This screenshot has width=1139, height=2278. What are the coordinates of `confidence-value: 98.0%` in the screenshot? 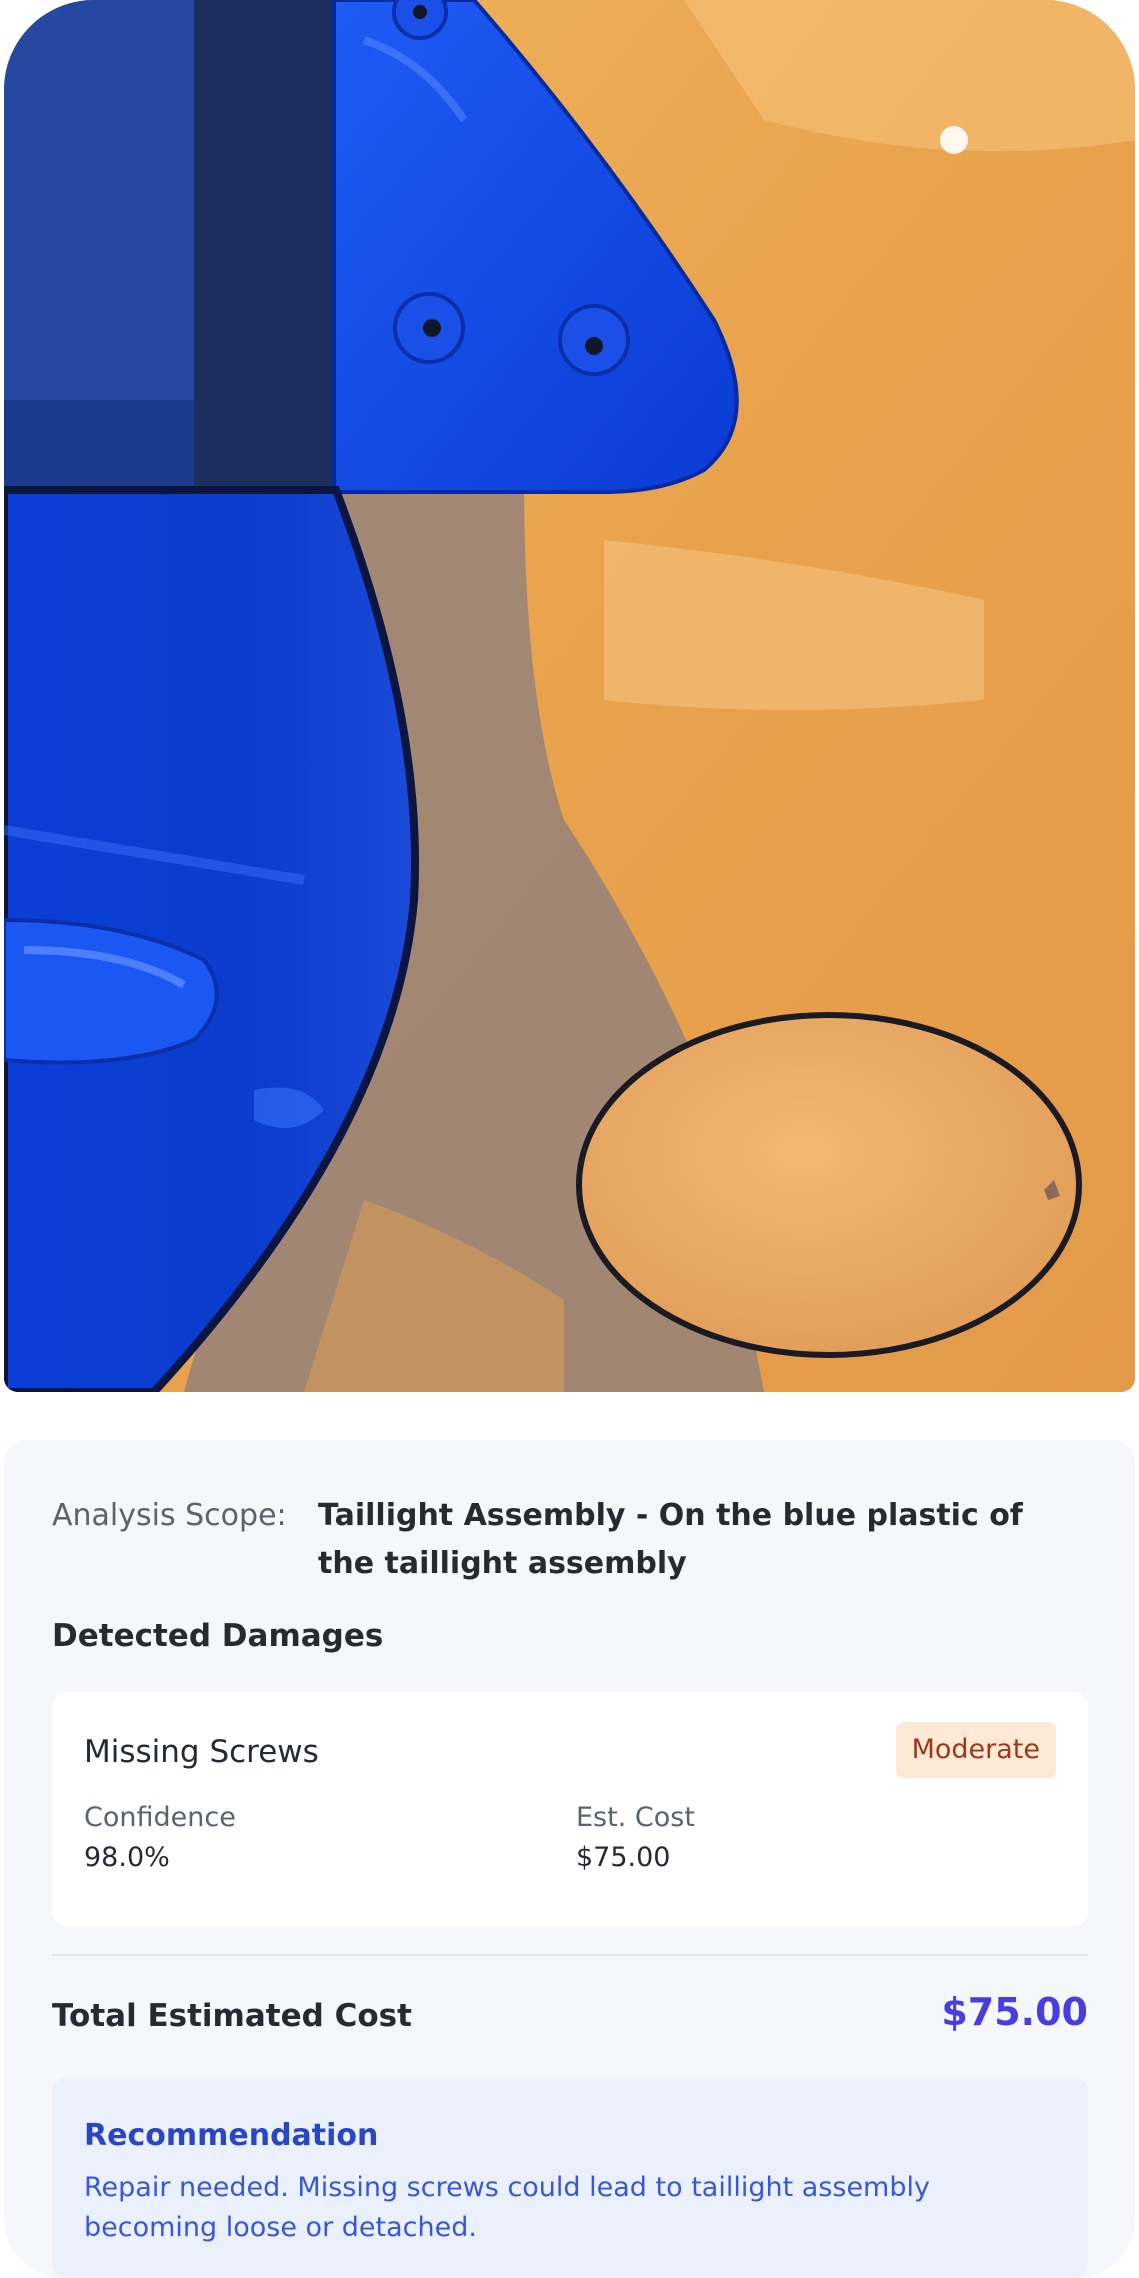 It's located at (127, 1857).